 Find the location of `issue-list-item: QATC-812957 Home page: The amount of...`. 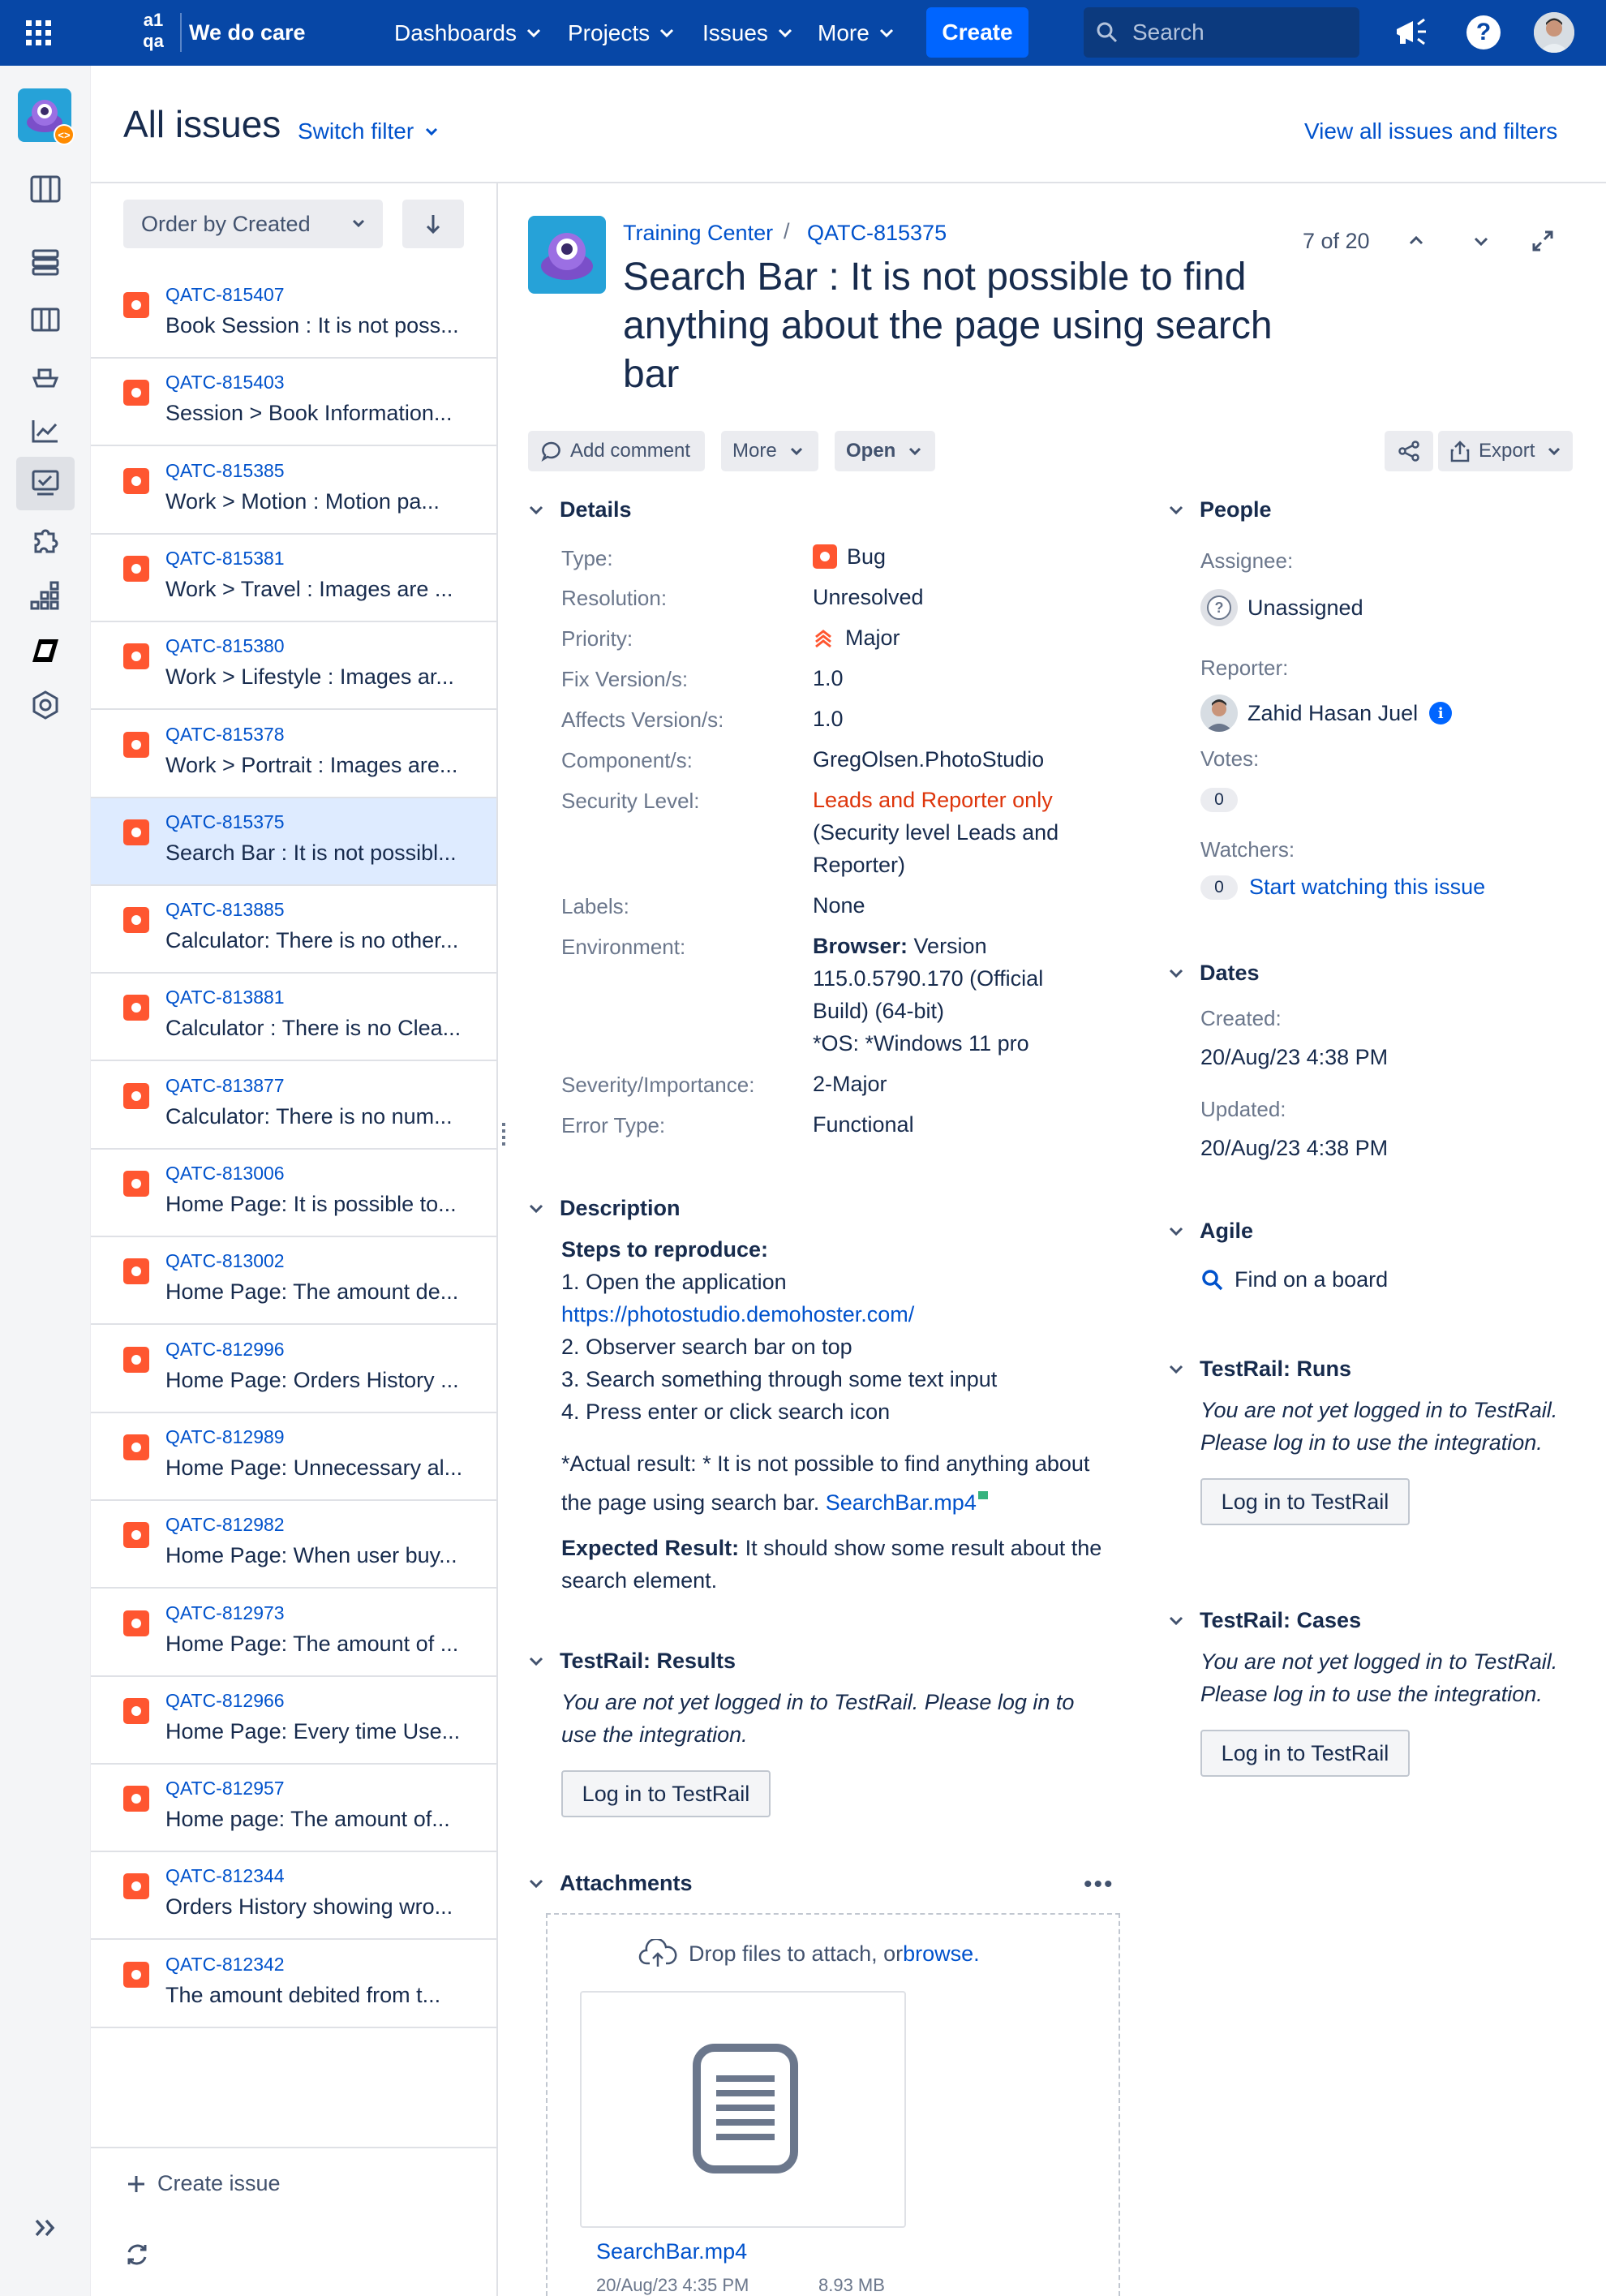

issue-list-item: QATC-812957 Home page: The amount of... is located at coordinates (293, 1809).